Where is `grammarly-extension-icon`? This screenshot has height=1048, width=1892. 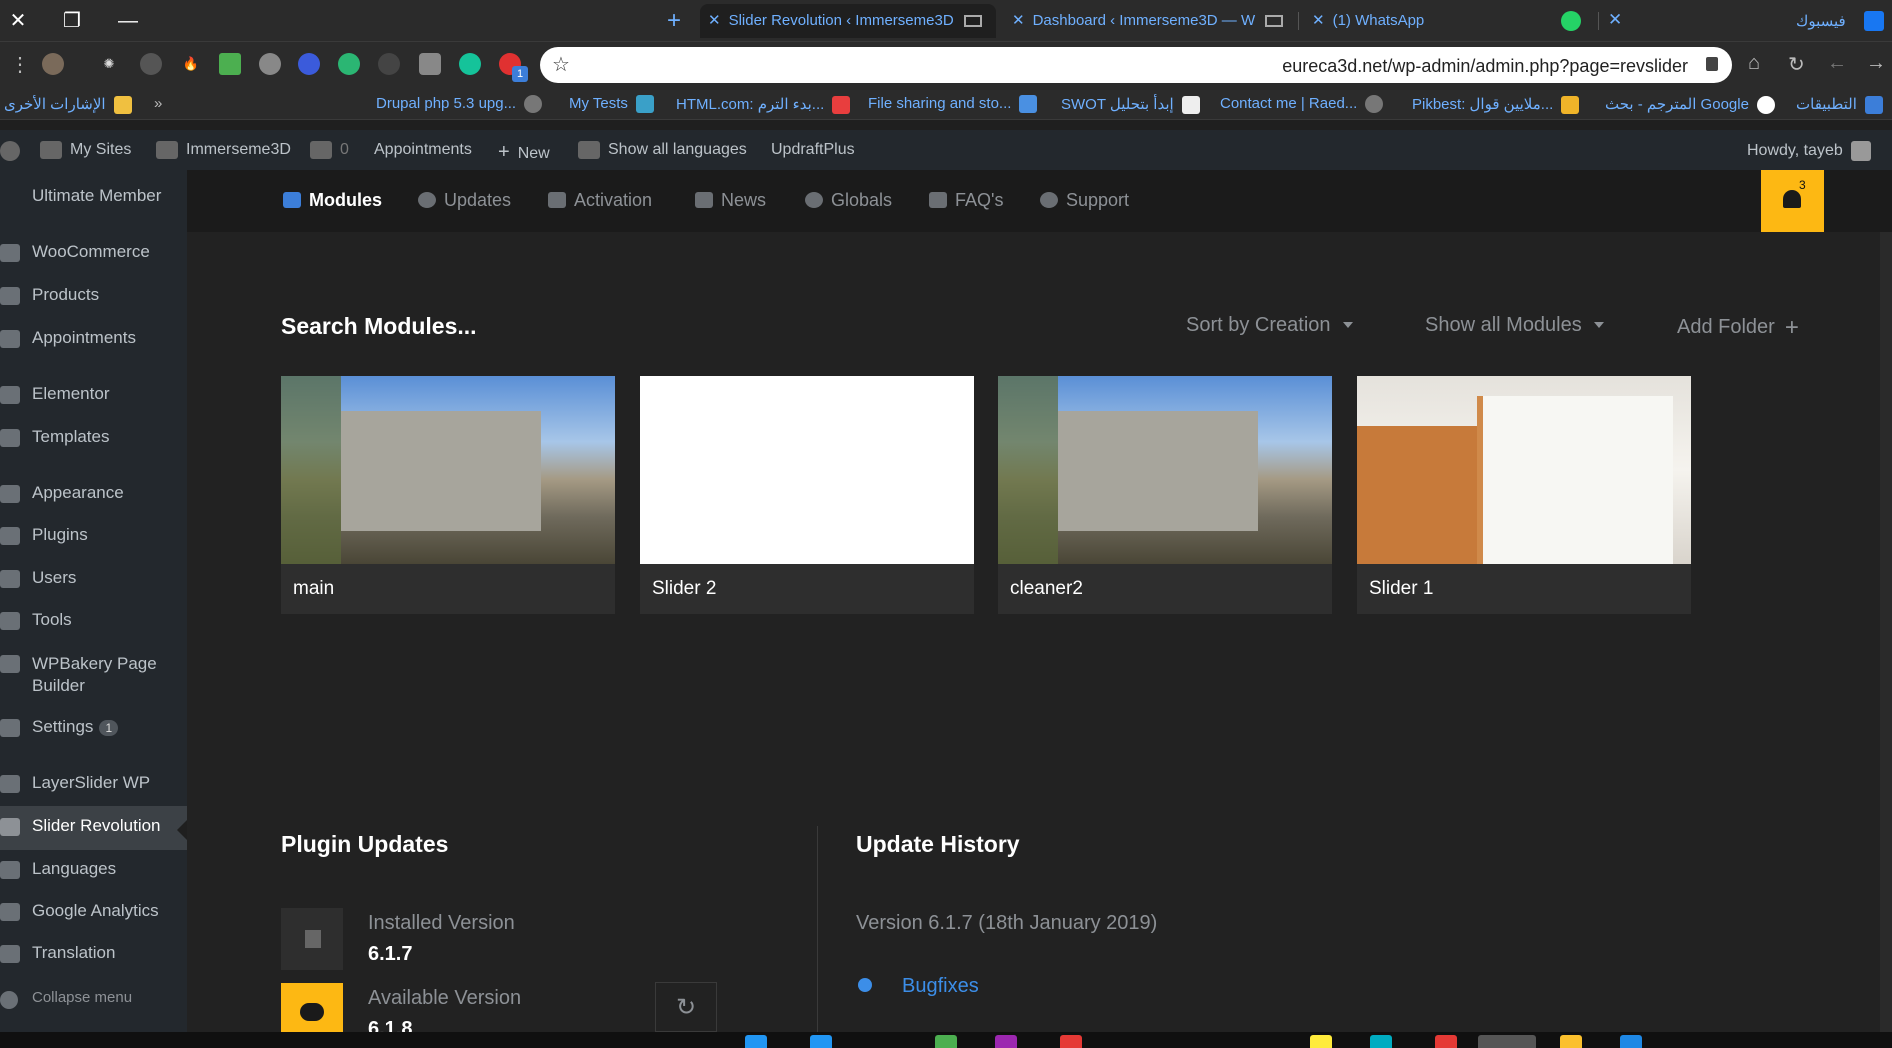
grammarly-extension-icon is located at coordinates (470, 64).